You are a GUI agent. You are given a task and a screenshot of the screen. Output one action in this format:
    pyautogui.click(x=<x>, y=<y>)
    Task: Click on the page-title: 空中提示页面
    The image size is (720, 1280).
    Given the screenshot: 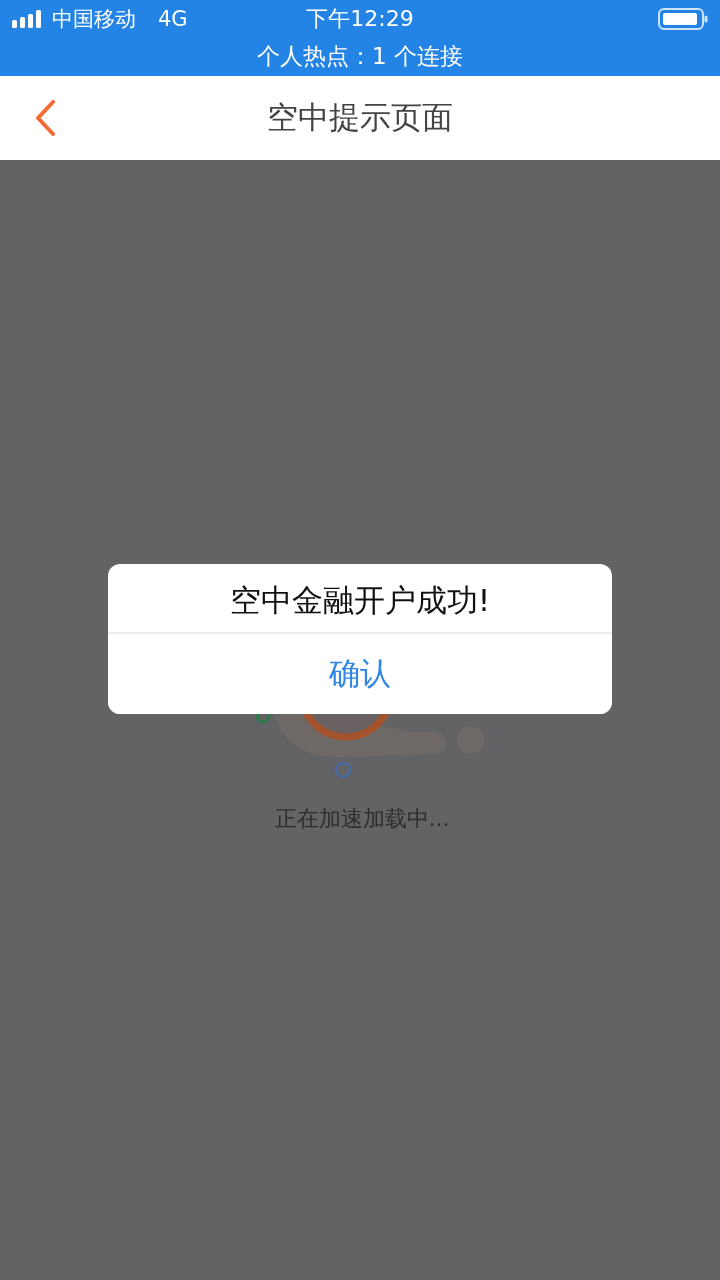 What is the action you would take?
    pyautogui.click(x=360, y=117)
    